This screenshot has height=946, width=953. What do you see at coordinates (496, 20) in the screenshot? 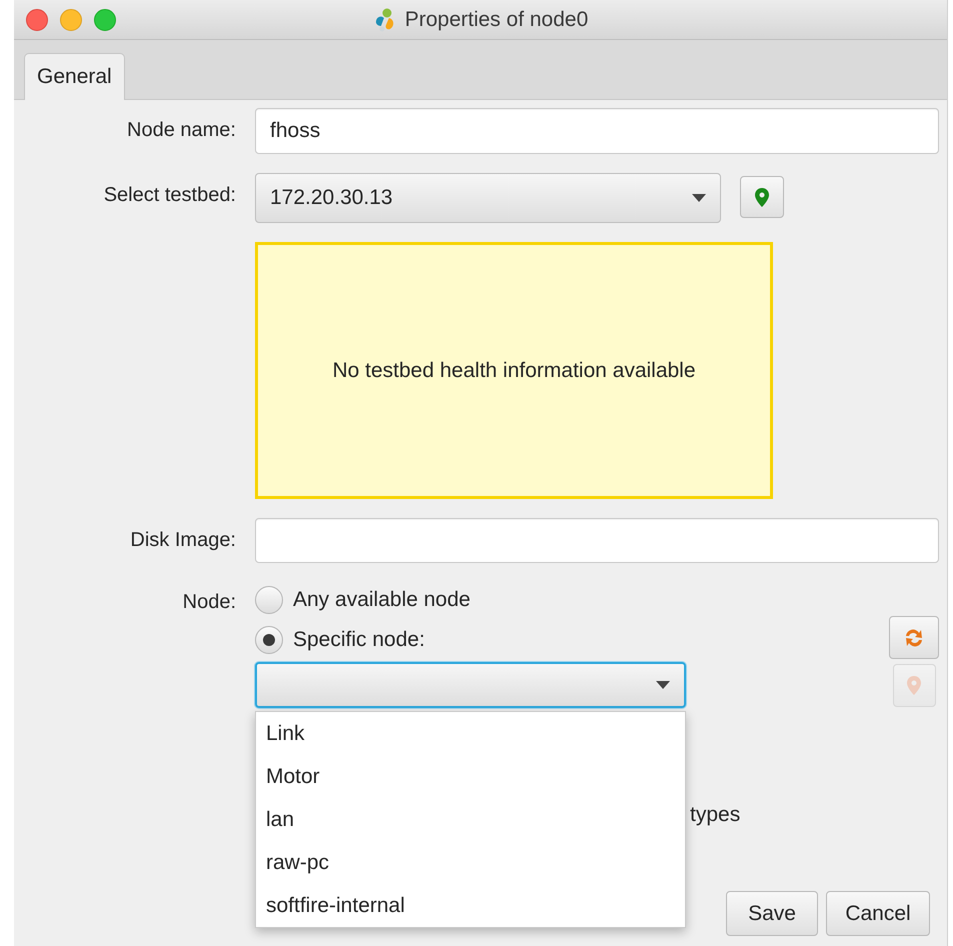
I see `window-title: Properties of node0` at bounding box center [496, 20].